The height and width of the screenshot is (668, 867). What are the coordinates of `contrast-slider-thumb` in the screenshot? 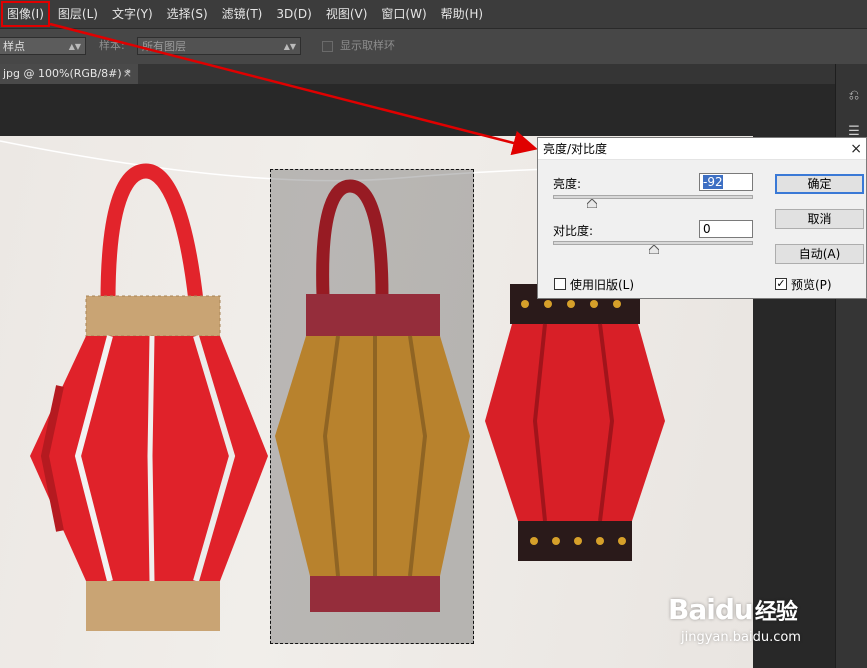 It's located at (654, 249).